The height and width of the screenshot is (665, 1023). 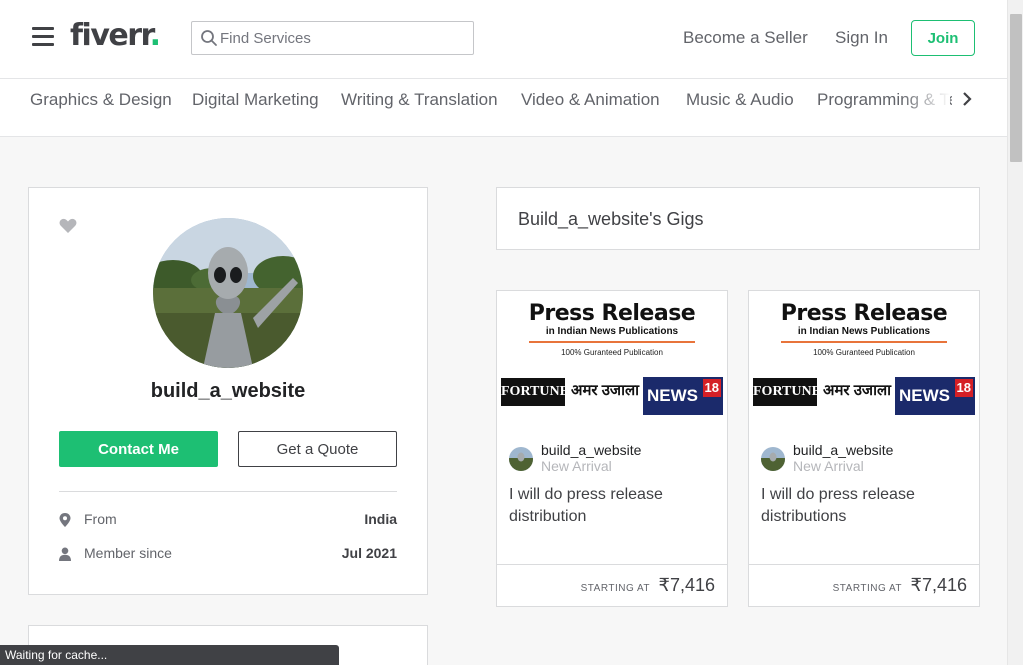 I want to click on contact-me-button: Contact Me, so click(x=138, y=449).